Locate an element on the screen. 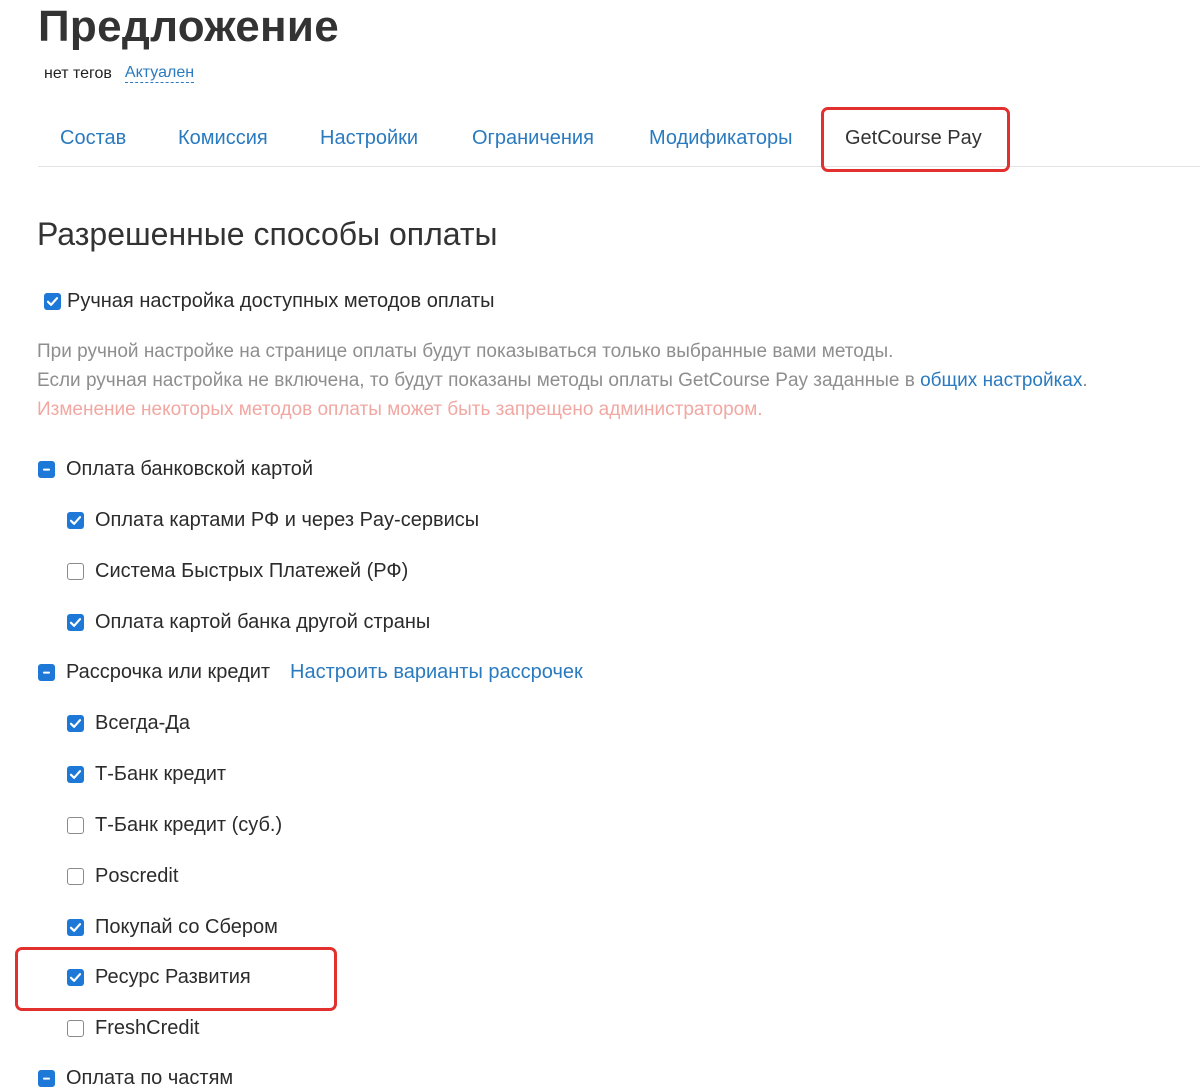 Image resolution: width=1200 pixels, height=1091 pixels. help-text-line2-end: . is located at coordinates (1085, 380).